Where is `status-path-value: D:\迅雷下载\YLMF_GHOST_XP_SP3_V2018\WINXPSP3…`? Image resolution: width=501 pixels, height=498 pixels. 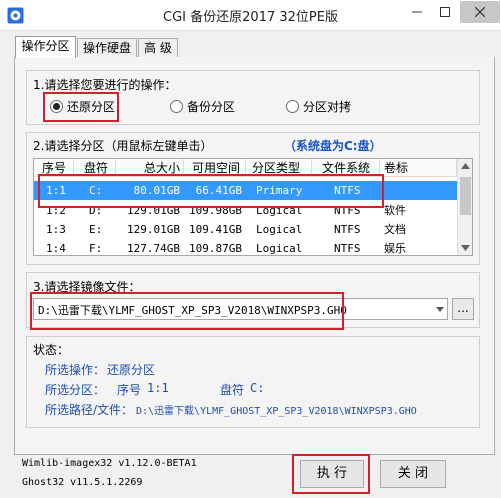
status-path-value: D:\迅雷下载\YLMF_GHOST_XP_SP3_V2018\WINXPSP3… is located at coordinates (276, 411).